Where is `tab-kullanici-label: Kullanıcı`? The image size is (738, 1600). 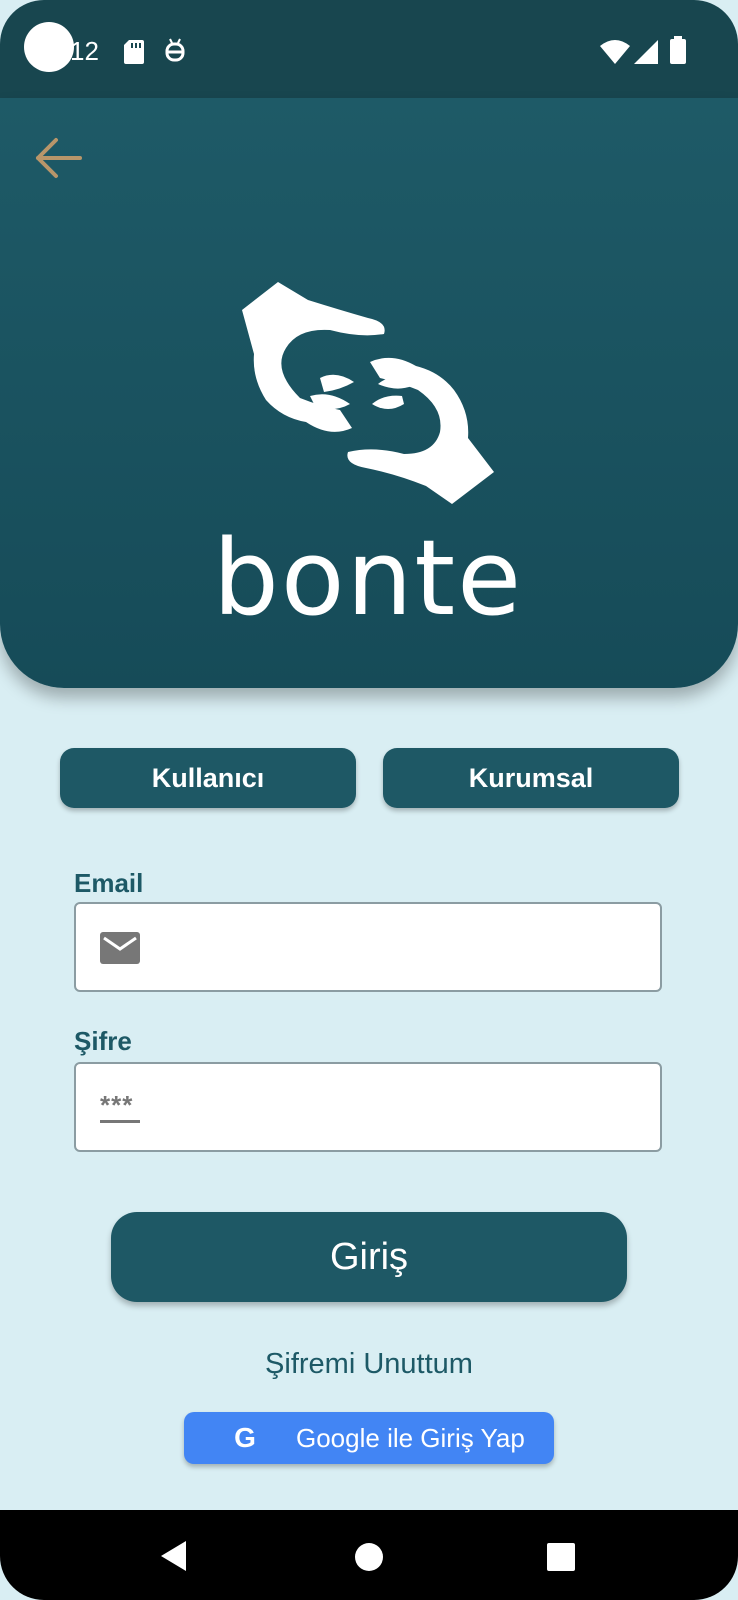 tab-kullanici-label: Kullanıcı is located at coordinates (208, 777).